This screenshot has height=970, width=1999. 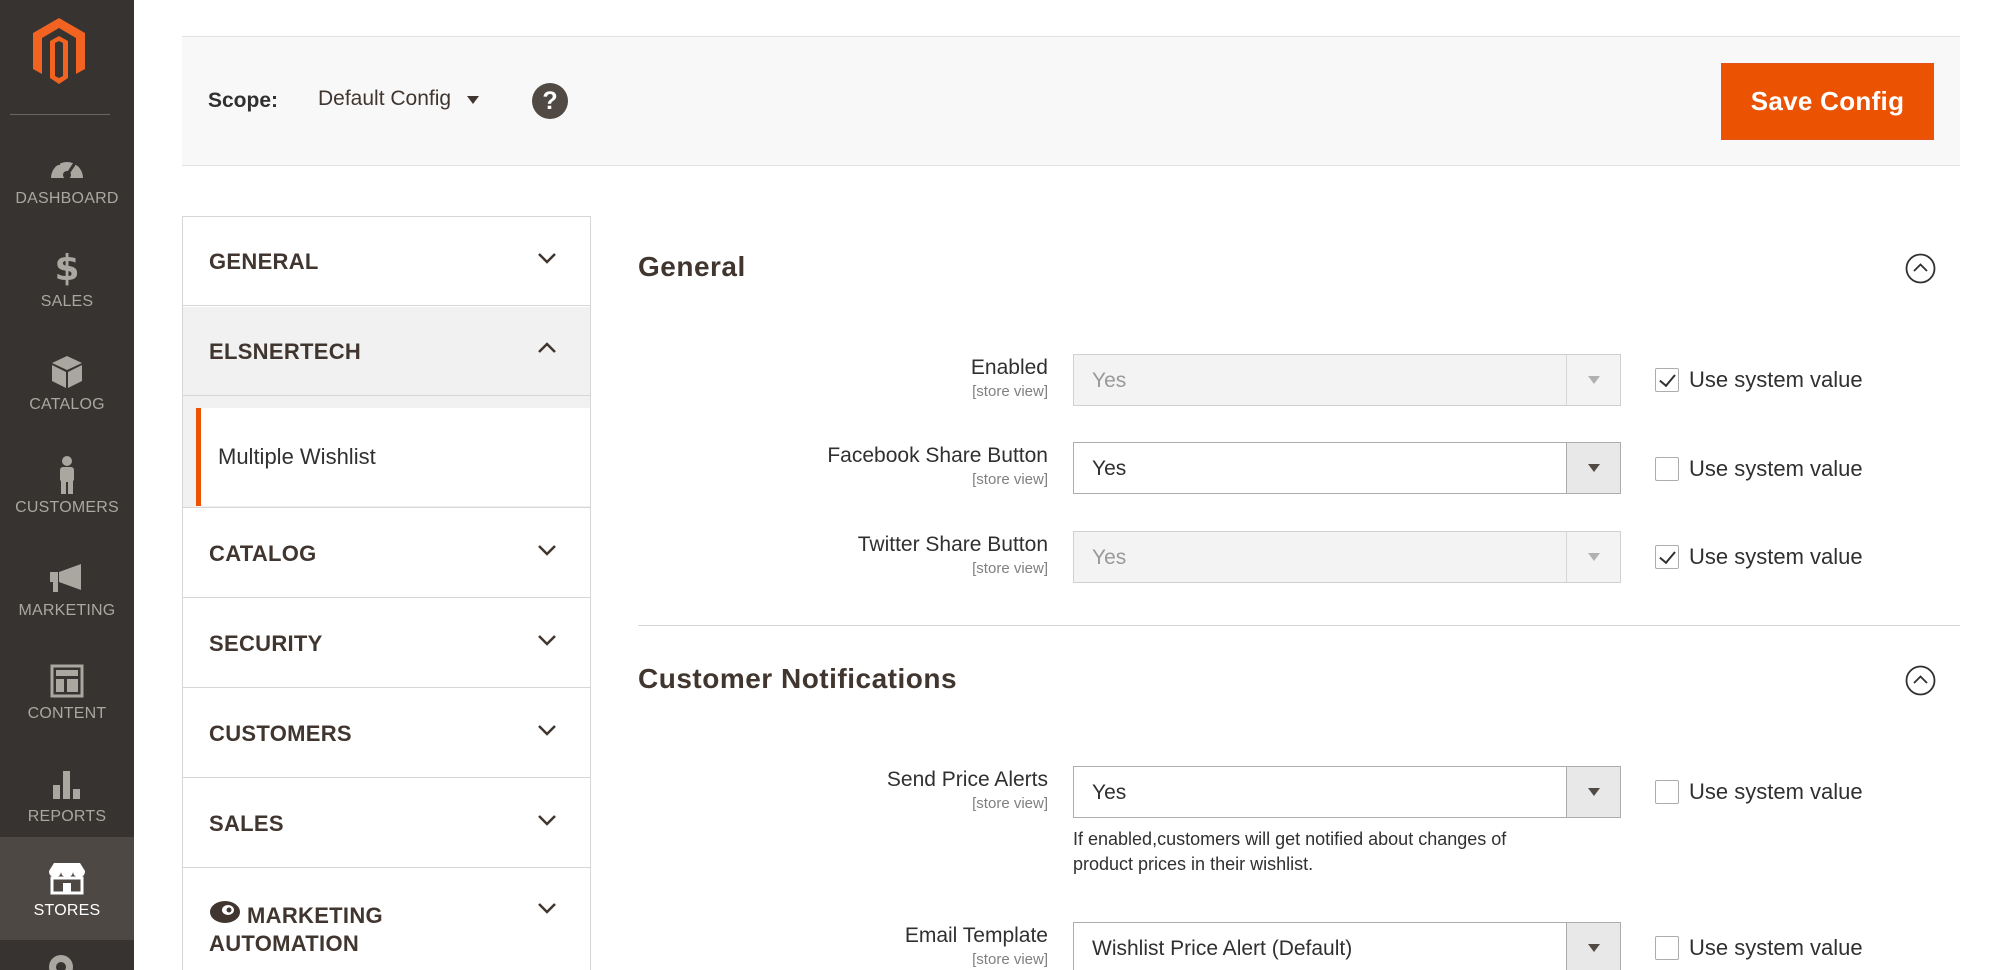 What do you see at coordinates (285, 351) in the screenshot?
I see `nav-section-title: ELSNERTECH` at bounding box center [285, 351].